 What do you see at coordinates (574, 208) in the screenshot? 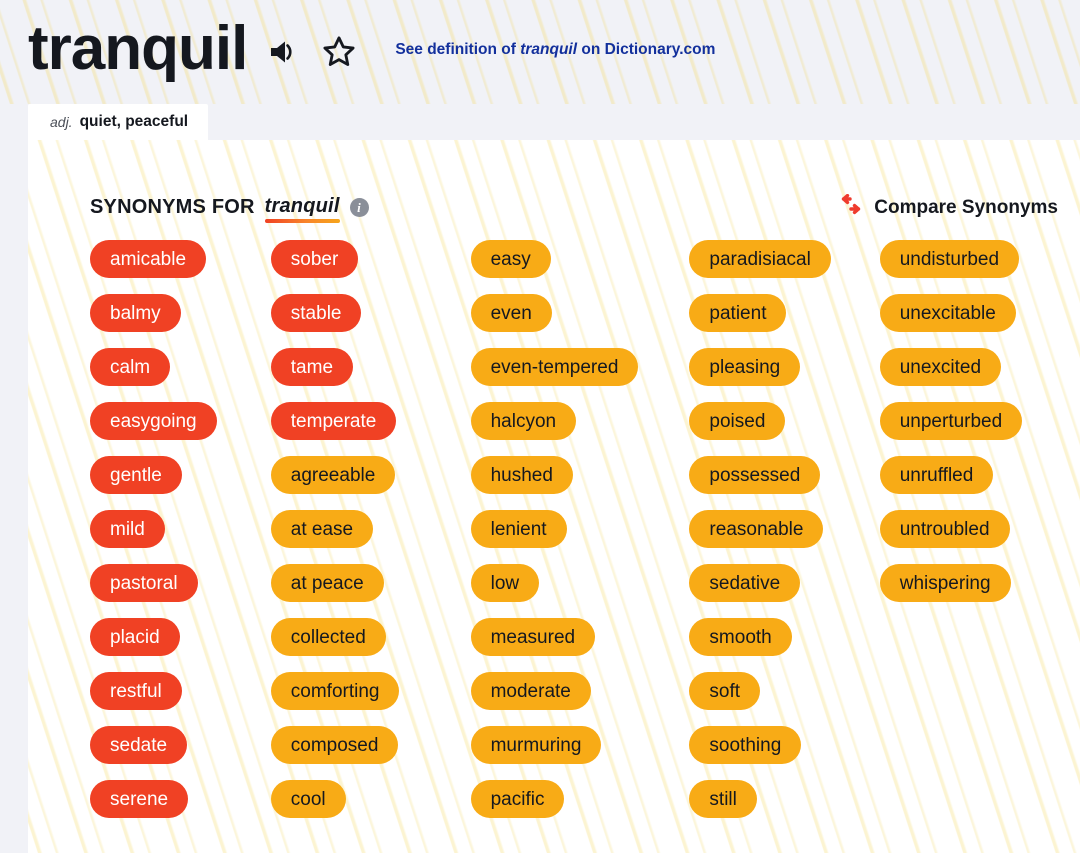
I see `synonyms-section-header: SYNONYMS FOR tranquil i Compare Synonyms` at bounding box center [574, 208].